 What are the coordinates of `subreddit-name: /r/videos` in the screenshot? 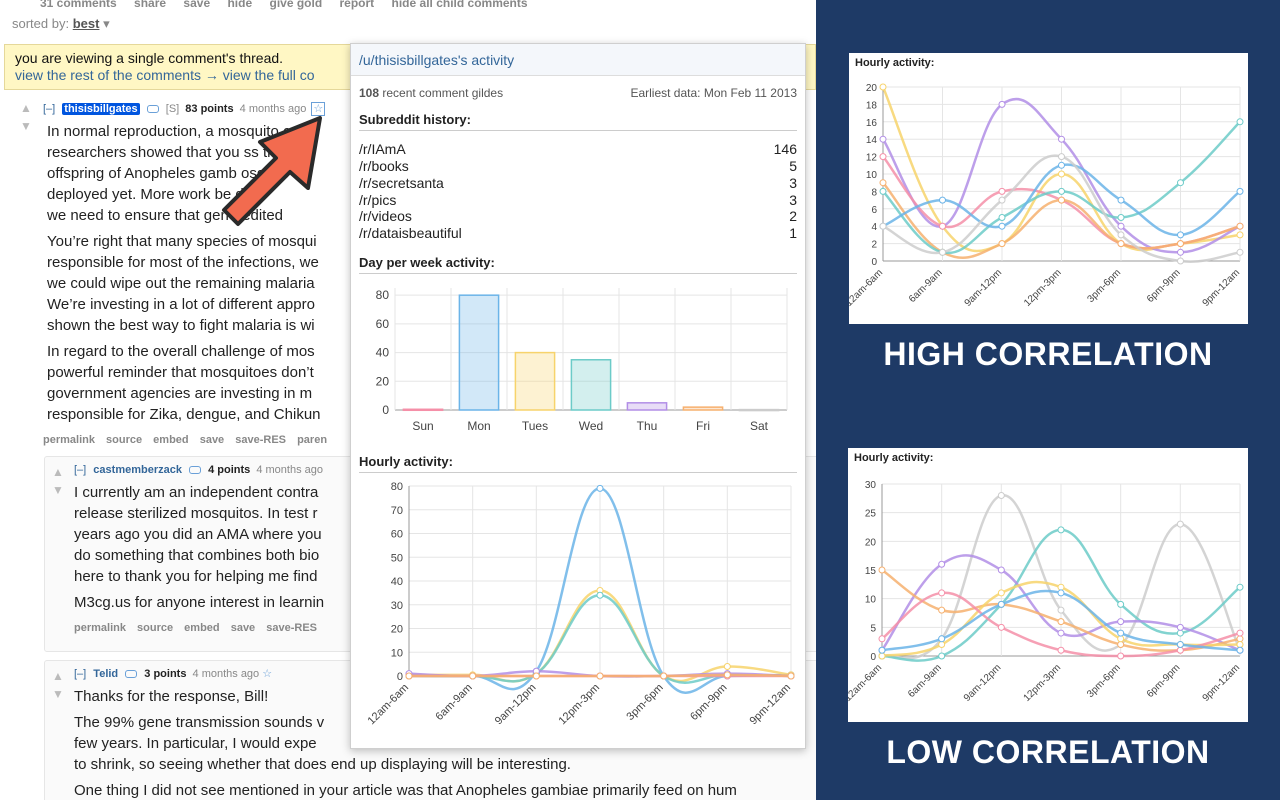 It's located at (385, 216).